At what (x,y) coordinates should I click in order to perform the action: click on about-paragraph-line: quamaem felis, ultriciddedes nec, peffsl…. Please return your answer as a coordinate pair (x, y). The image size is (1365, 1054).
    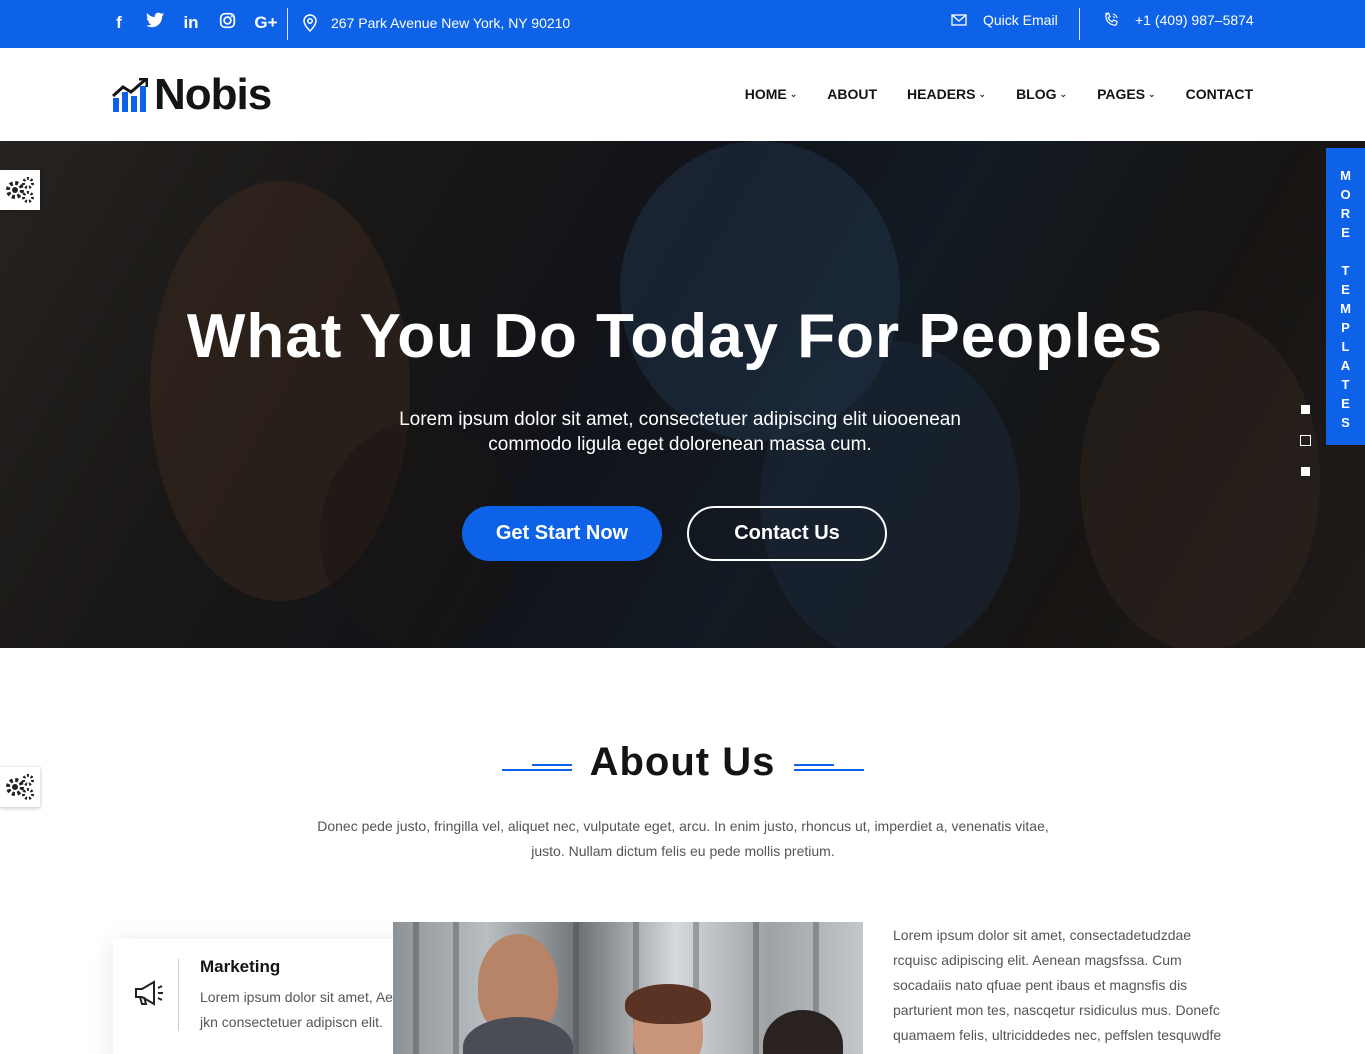
    Looking at the image, I should click on (1057, 1035).